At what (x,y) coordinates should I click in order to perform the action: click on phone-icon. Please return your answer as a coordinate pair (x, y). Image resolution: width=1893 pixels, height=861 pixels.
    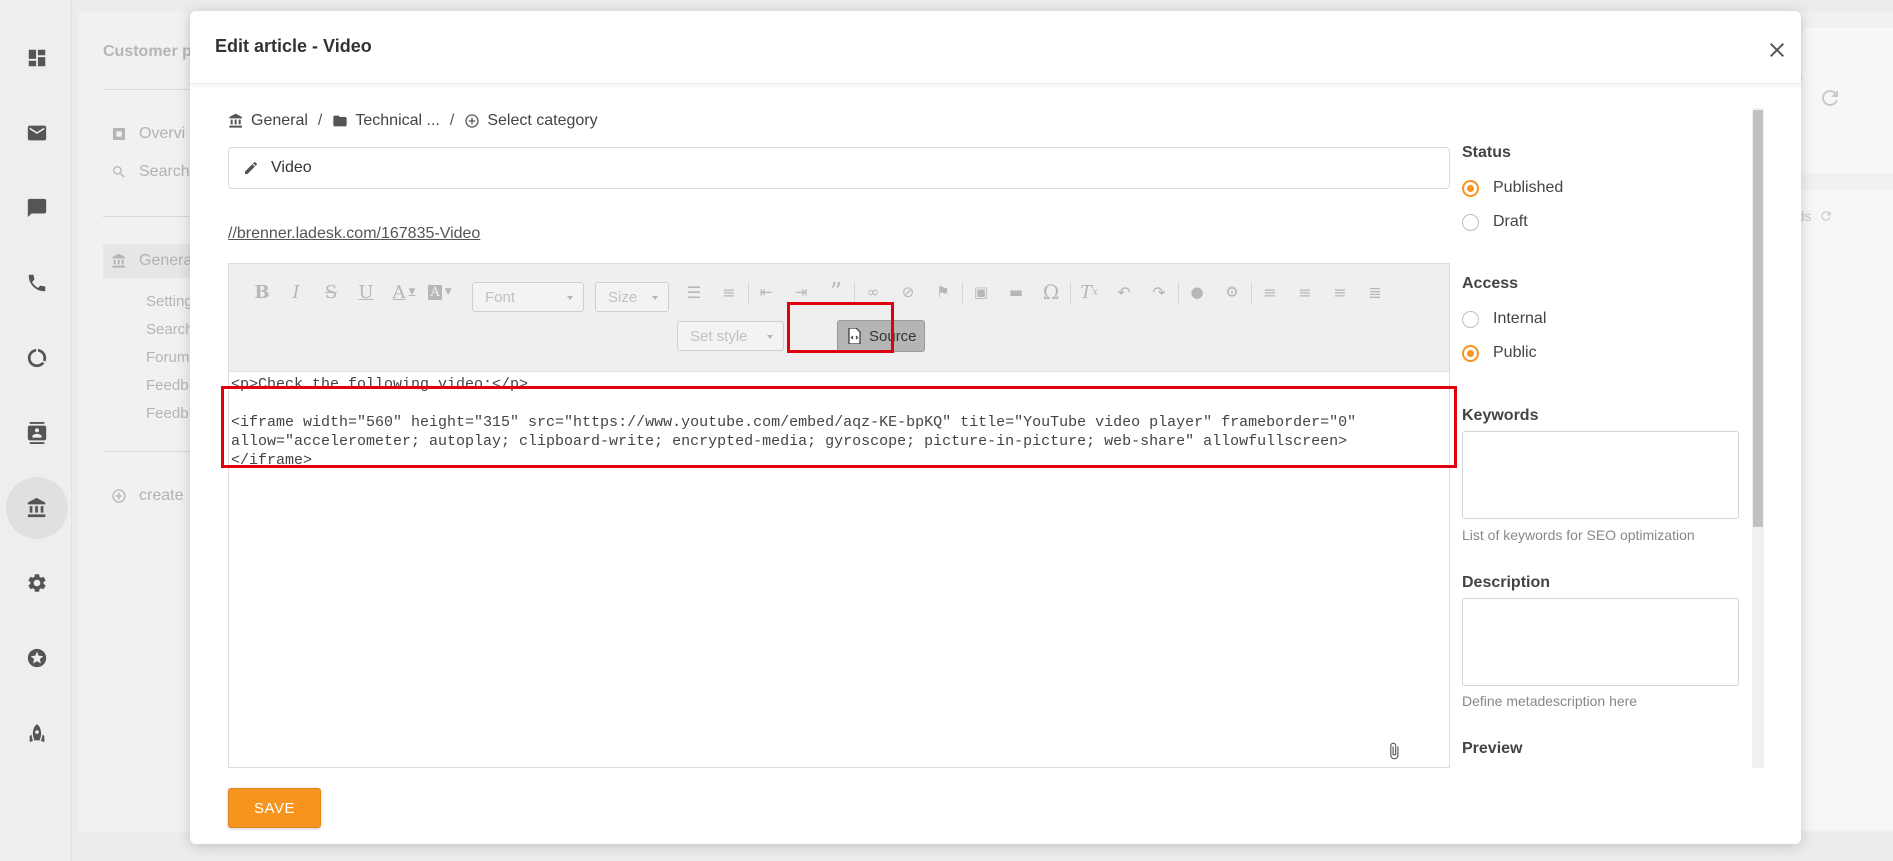
    Looking at the image, I should click on (37, 283).